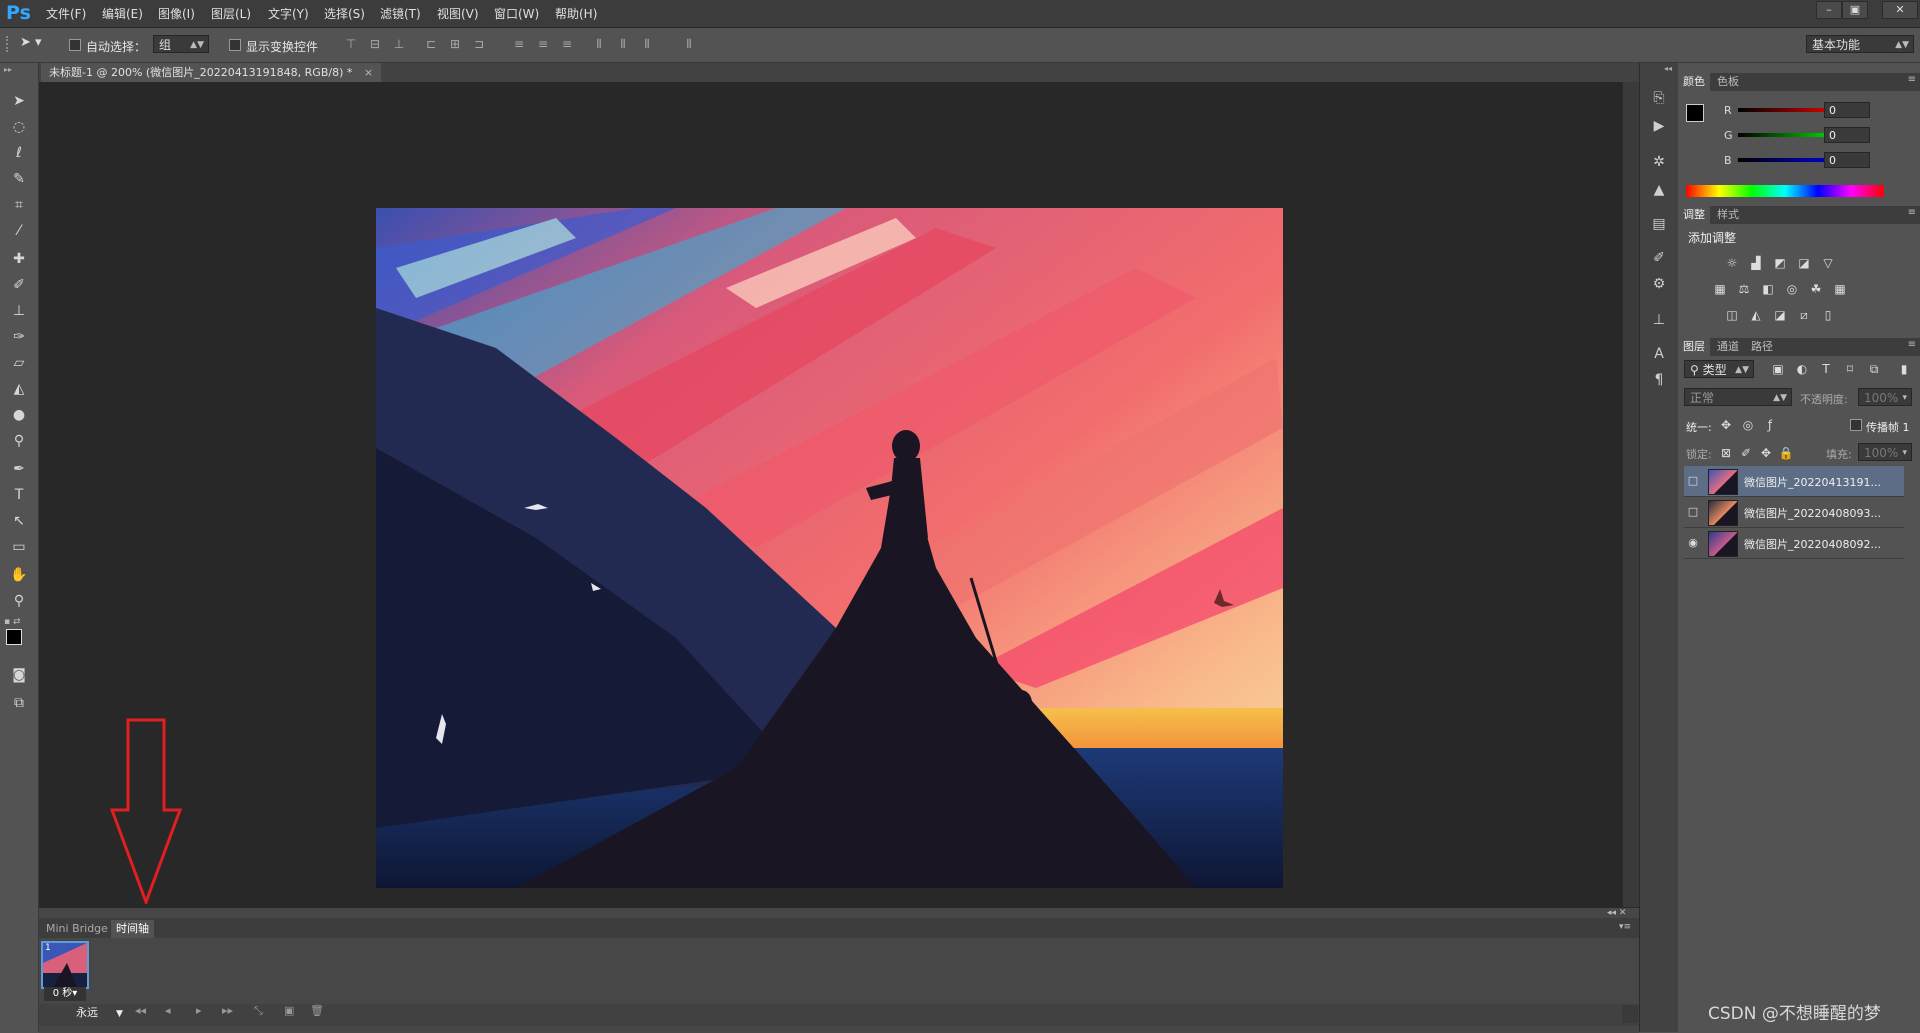 The image size is (1920, 1033). I want to click on vertical-scrollbar, so click(1630, 494).